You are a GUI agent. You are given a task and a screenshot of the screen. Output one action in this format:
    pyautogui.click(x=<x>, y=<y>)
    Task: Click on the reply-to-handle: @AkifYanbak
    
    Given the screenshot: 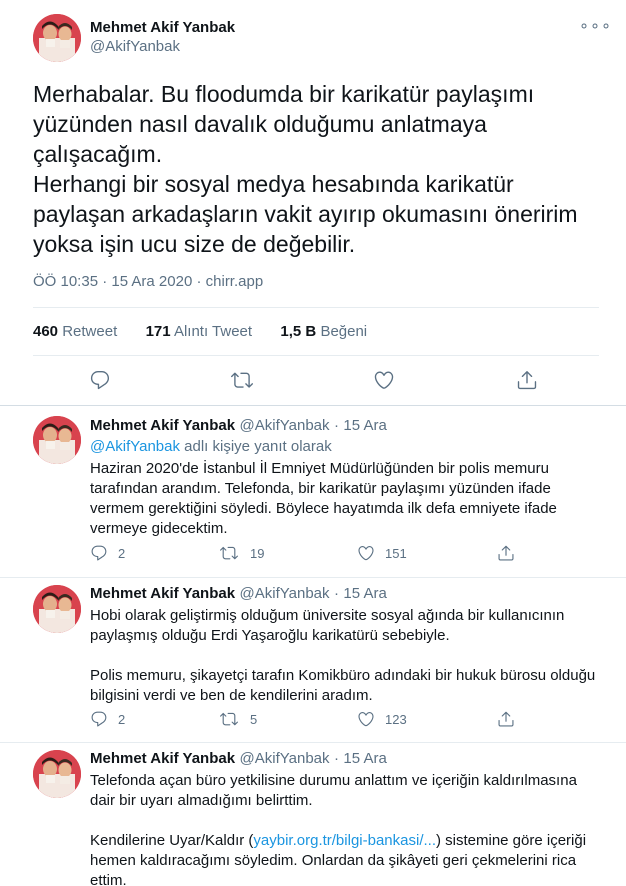 What is the action you would take?
    pyautogui.click(x=135, y=446)
    